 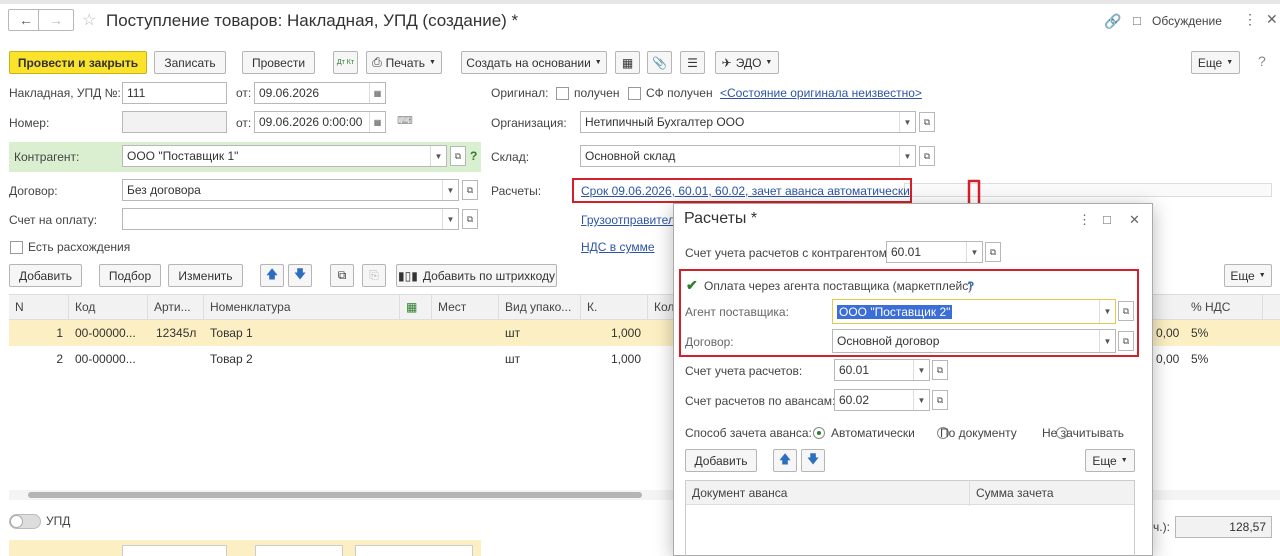 What do you see at coordinates (284, 156) in the screenshot?
I see `counterparty-field: ООО "Поставщик 1" ▼` at bounding box center [284, 156].